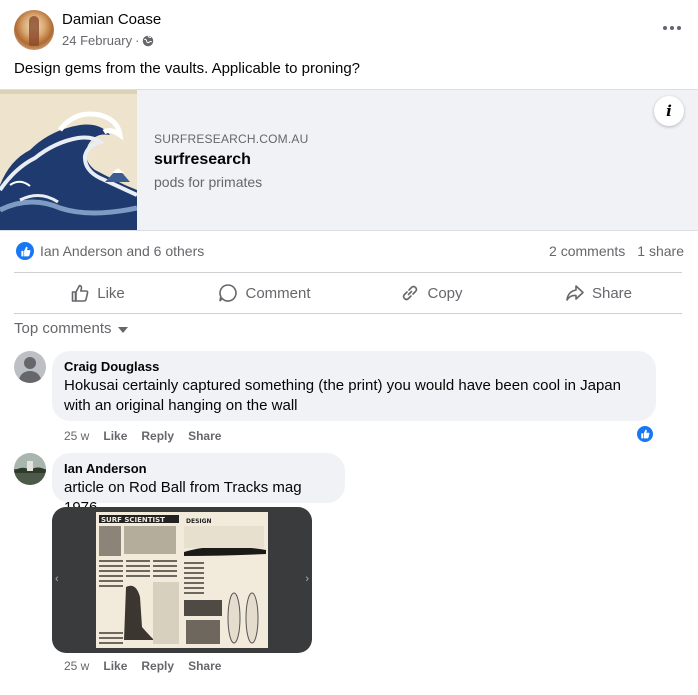 Image resolution: width=698 pixels, height=695 pixels. What do you see at coordinates (349, 31) in the screenshot?
I see `post-header: Damian Coase 24 February ·` at bounding box center [349, 31].